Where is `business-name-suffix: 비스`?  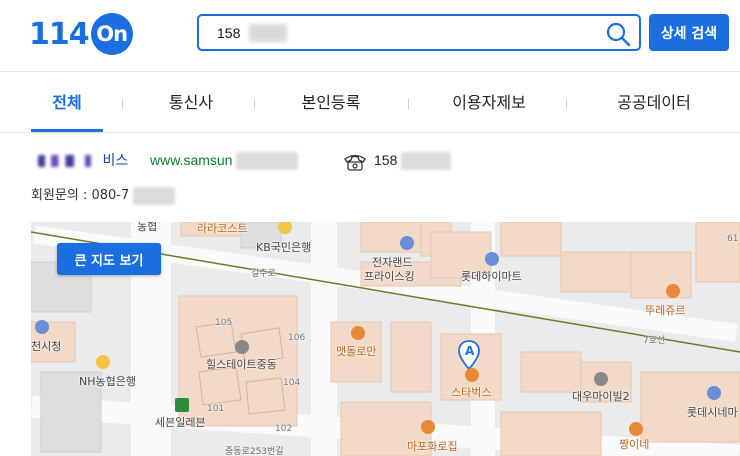
business-name-suffix: 비스 is located at coordinates (115, 161).